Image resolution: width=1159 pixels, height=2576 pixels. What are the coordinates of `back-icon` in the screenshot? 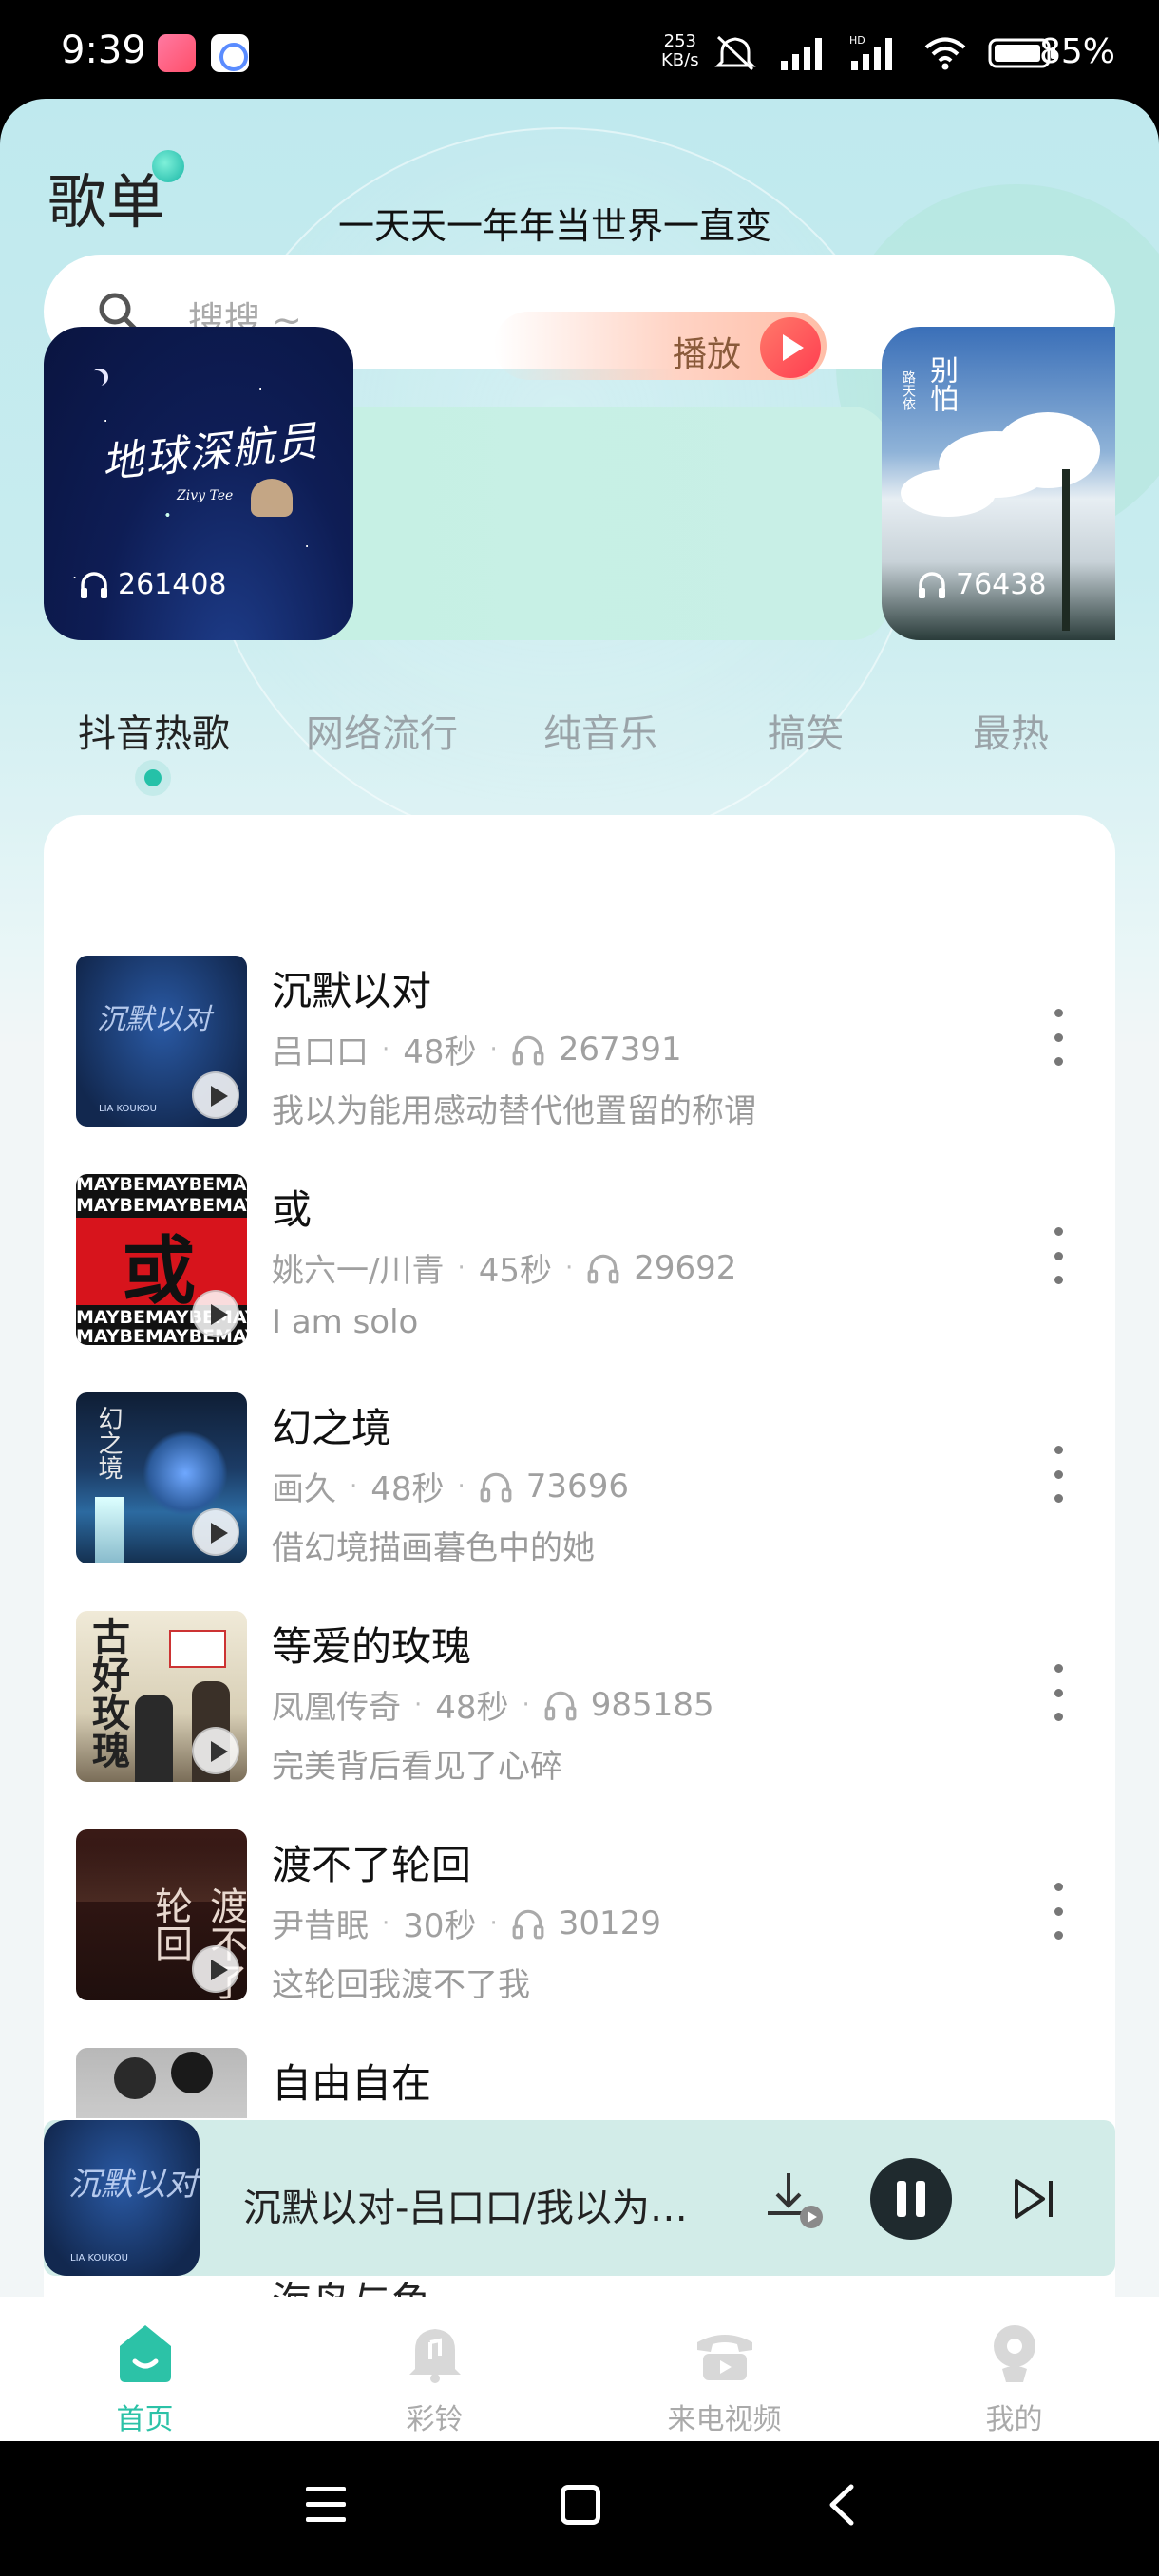 It's located at (842, 2505).